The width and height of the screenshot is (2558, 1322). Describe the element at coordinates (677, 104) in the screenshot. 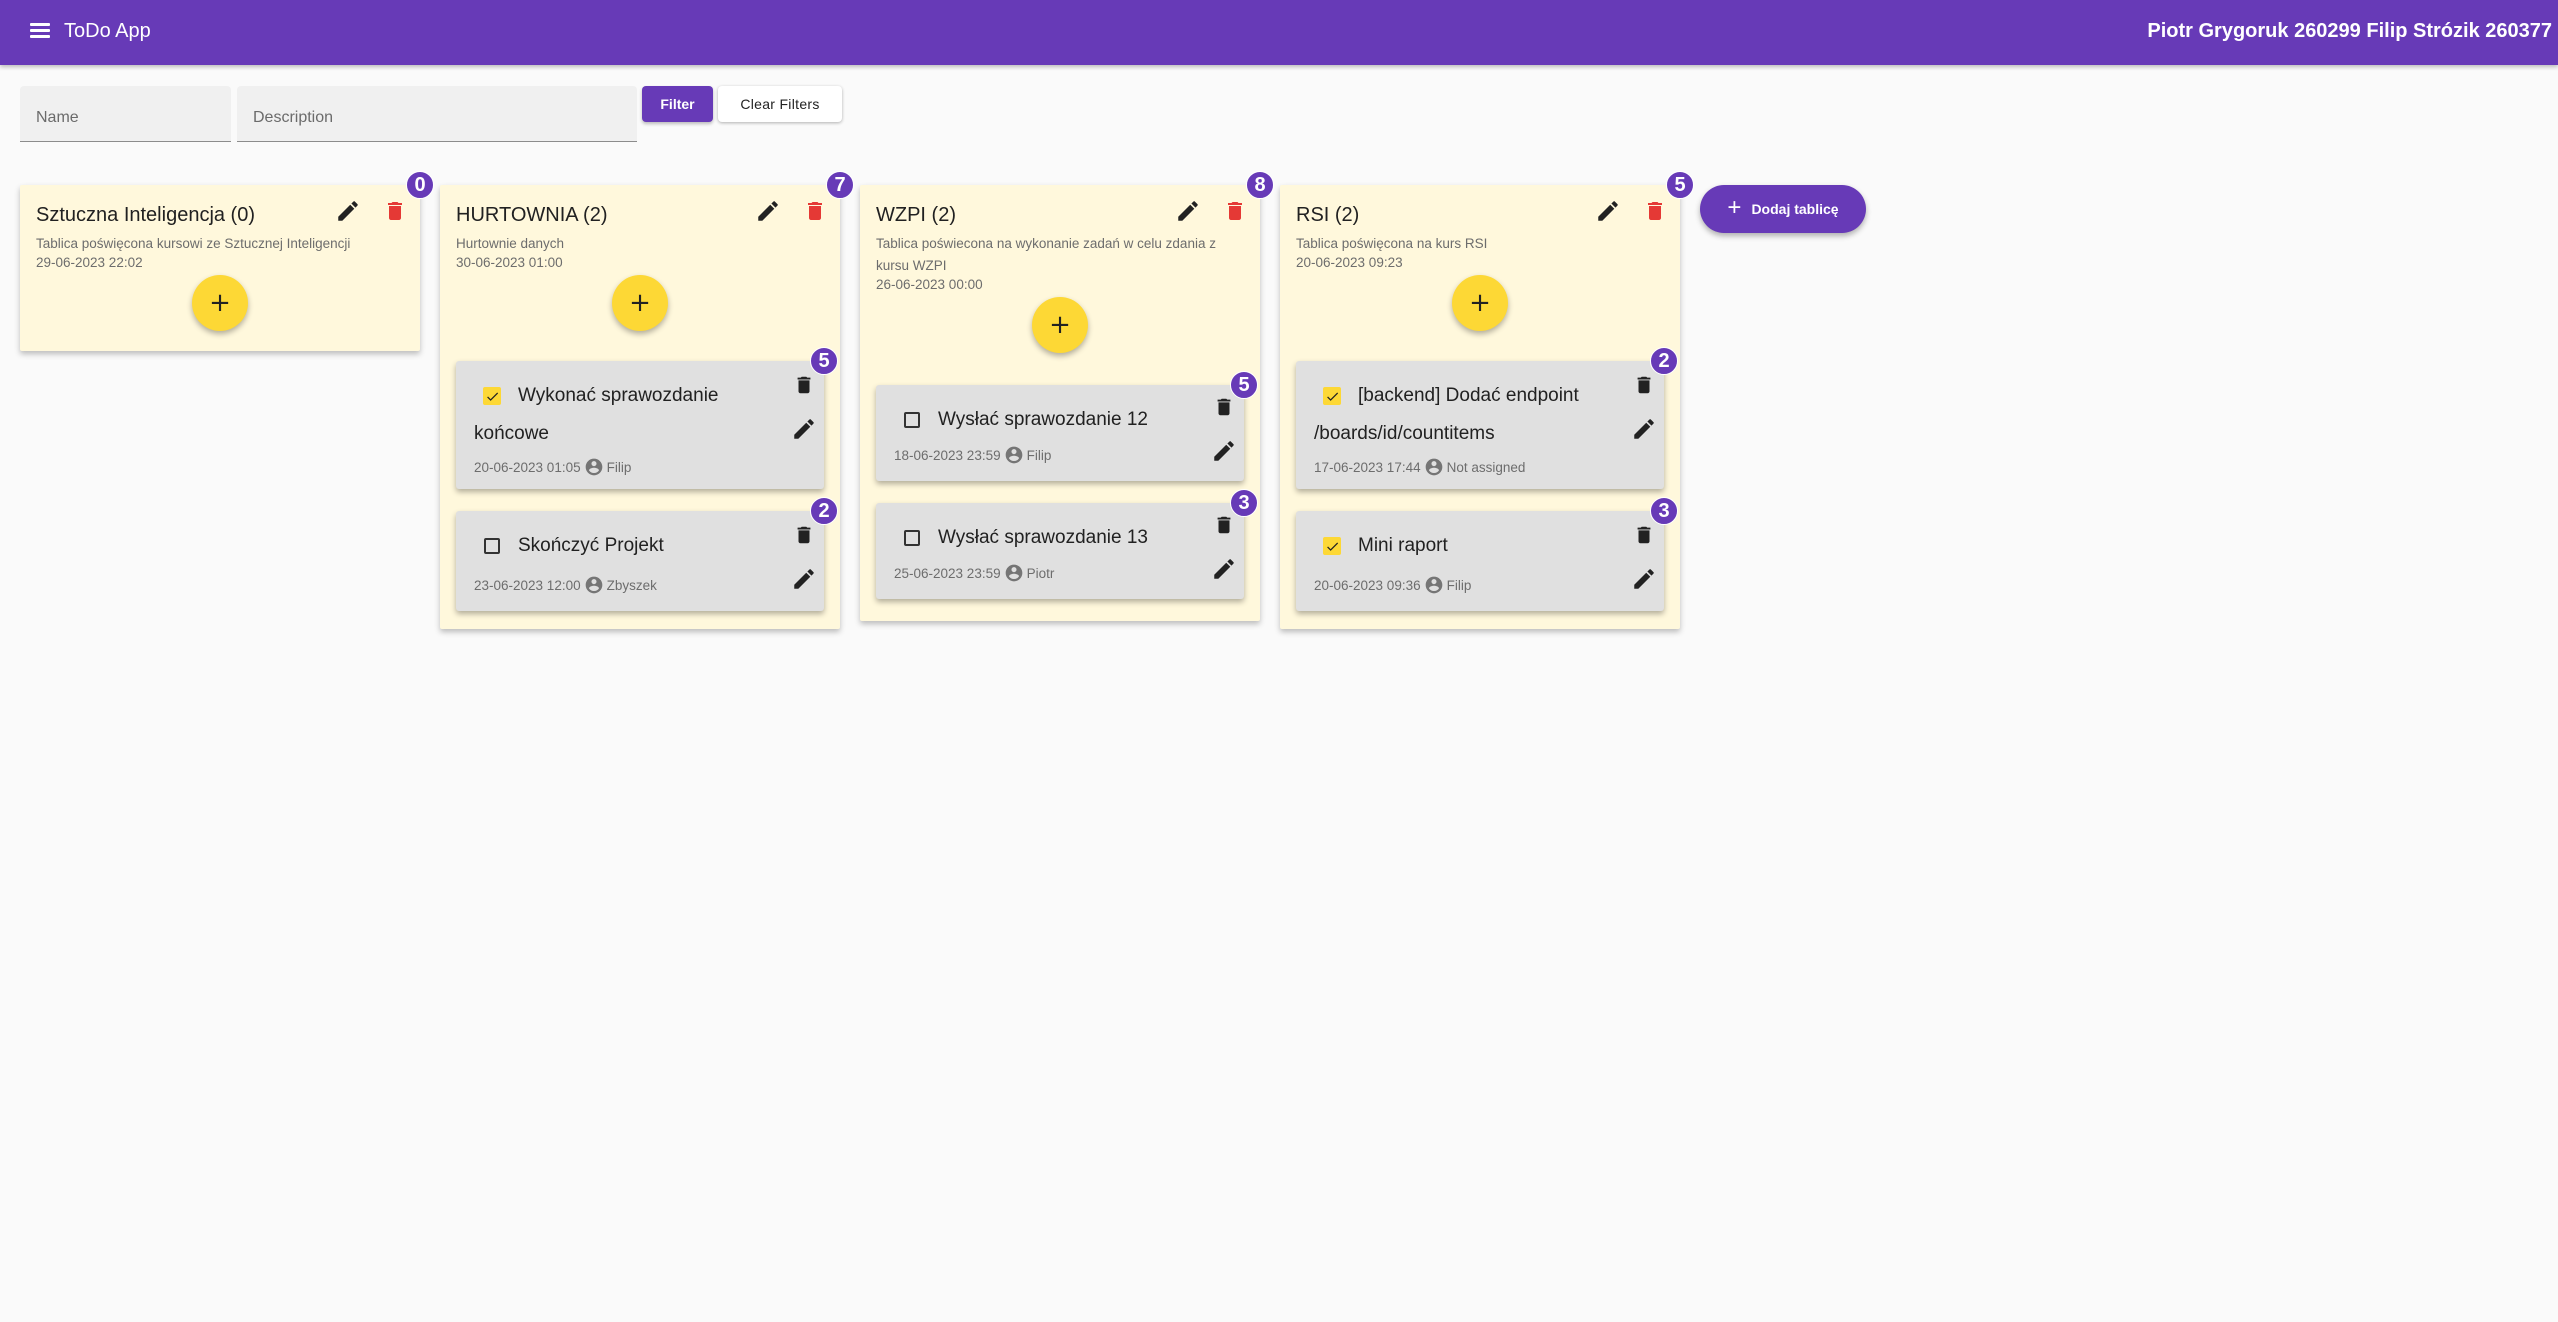

I see `filter-button: Filter` at that location.